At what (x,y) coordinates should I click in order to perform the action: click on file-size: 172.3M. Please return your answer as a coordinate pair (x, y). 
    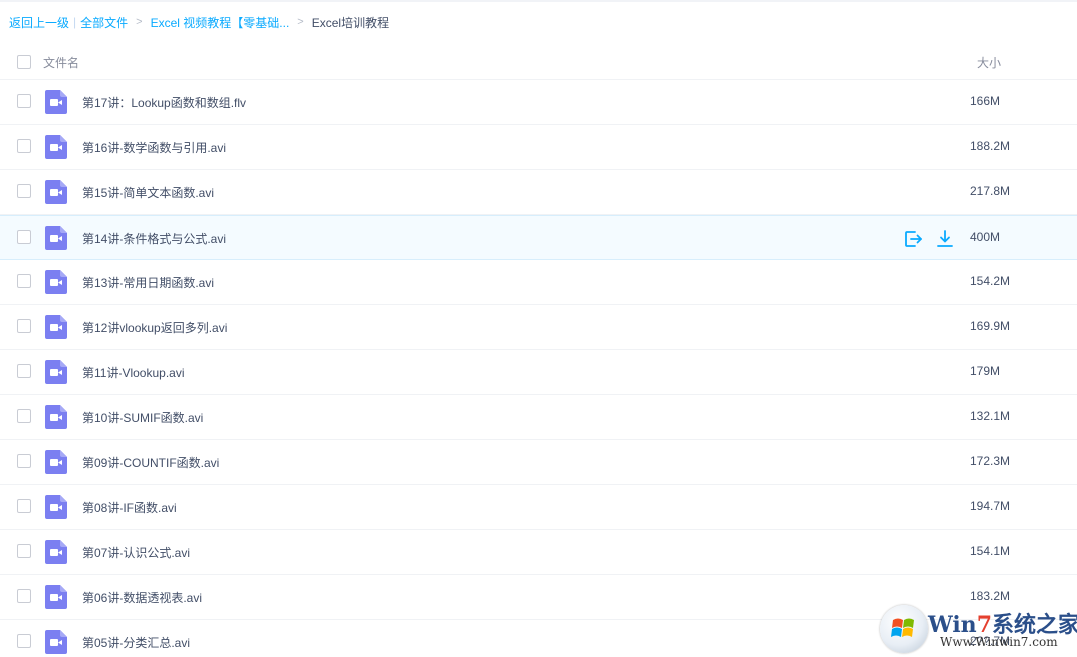
    Looking at the image, I should click on (990, 461).